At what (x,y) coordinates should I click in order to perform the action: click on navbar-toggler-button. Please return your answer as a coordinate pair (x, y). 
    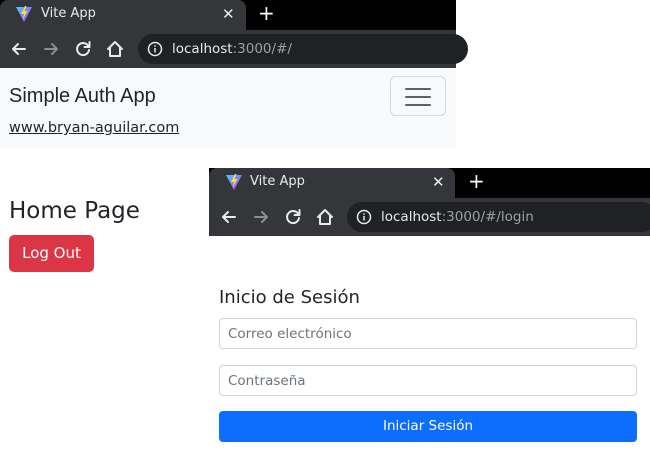
    Looking at the image, I should click on (418, 96).